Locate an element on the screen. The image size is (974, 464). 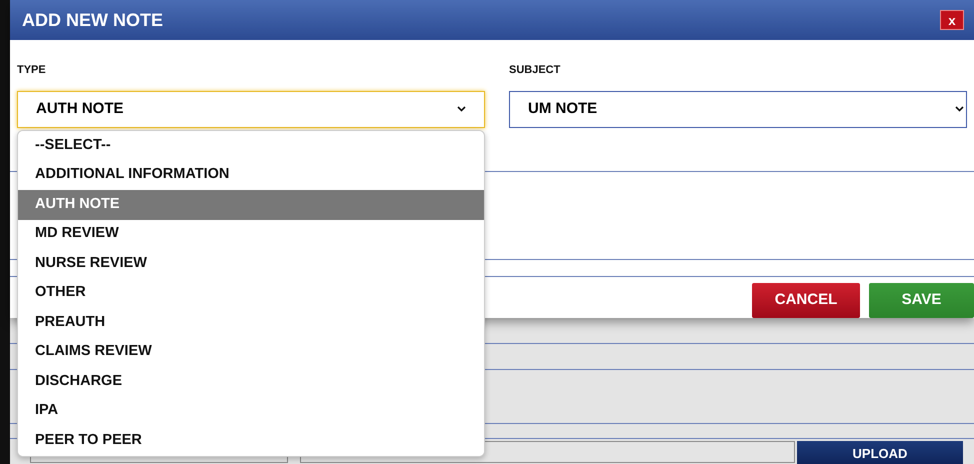
close-button: x is located at coordinates (952, 20).